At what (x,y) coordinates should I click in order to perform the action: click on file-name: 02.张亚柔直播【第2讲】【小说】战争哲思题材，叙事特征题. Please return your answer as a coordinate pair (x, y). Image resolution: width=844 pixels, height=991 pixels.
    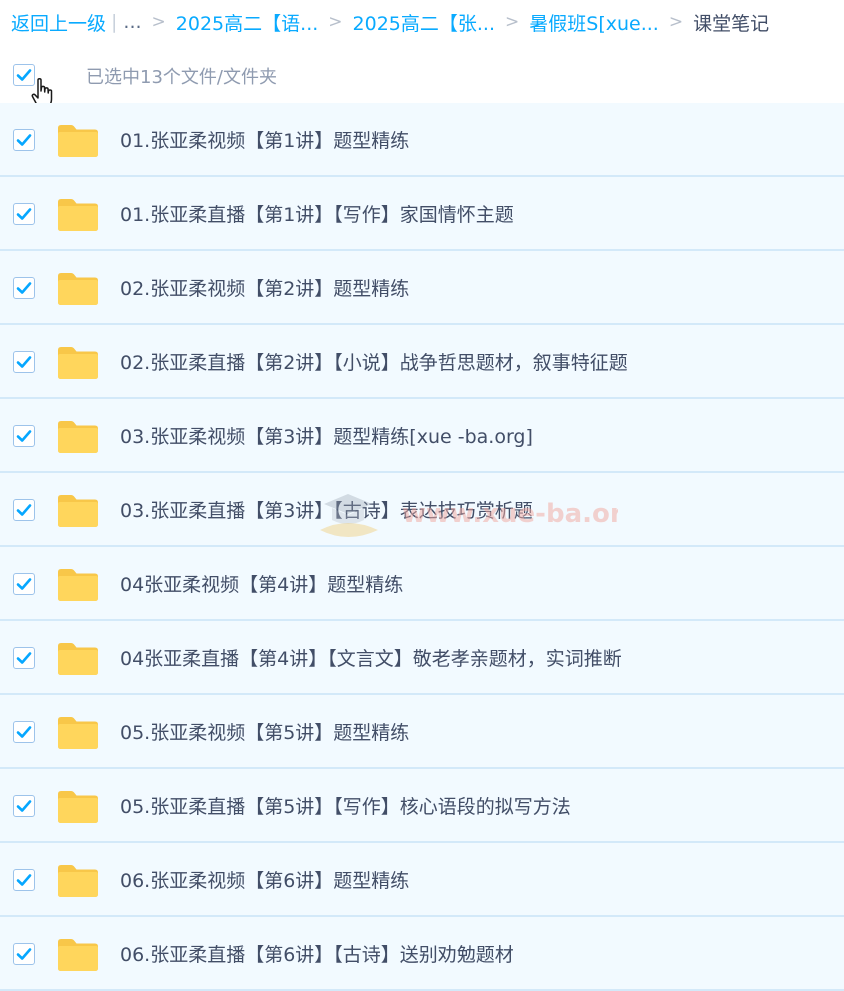
    Looking at the image, I should click on (374, 361).